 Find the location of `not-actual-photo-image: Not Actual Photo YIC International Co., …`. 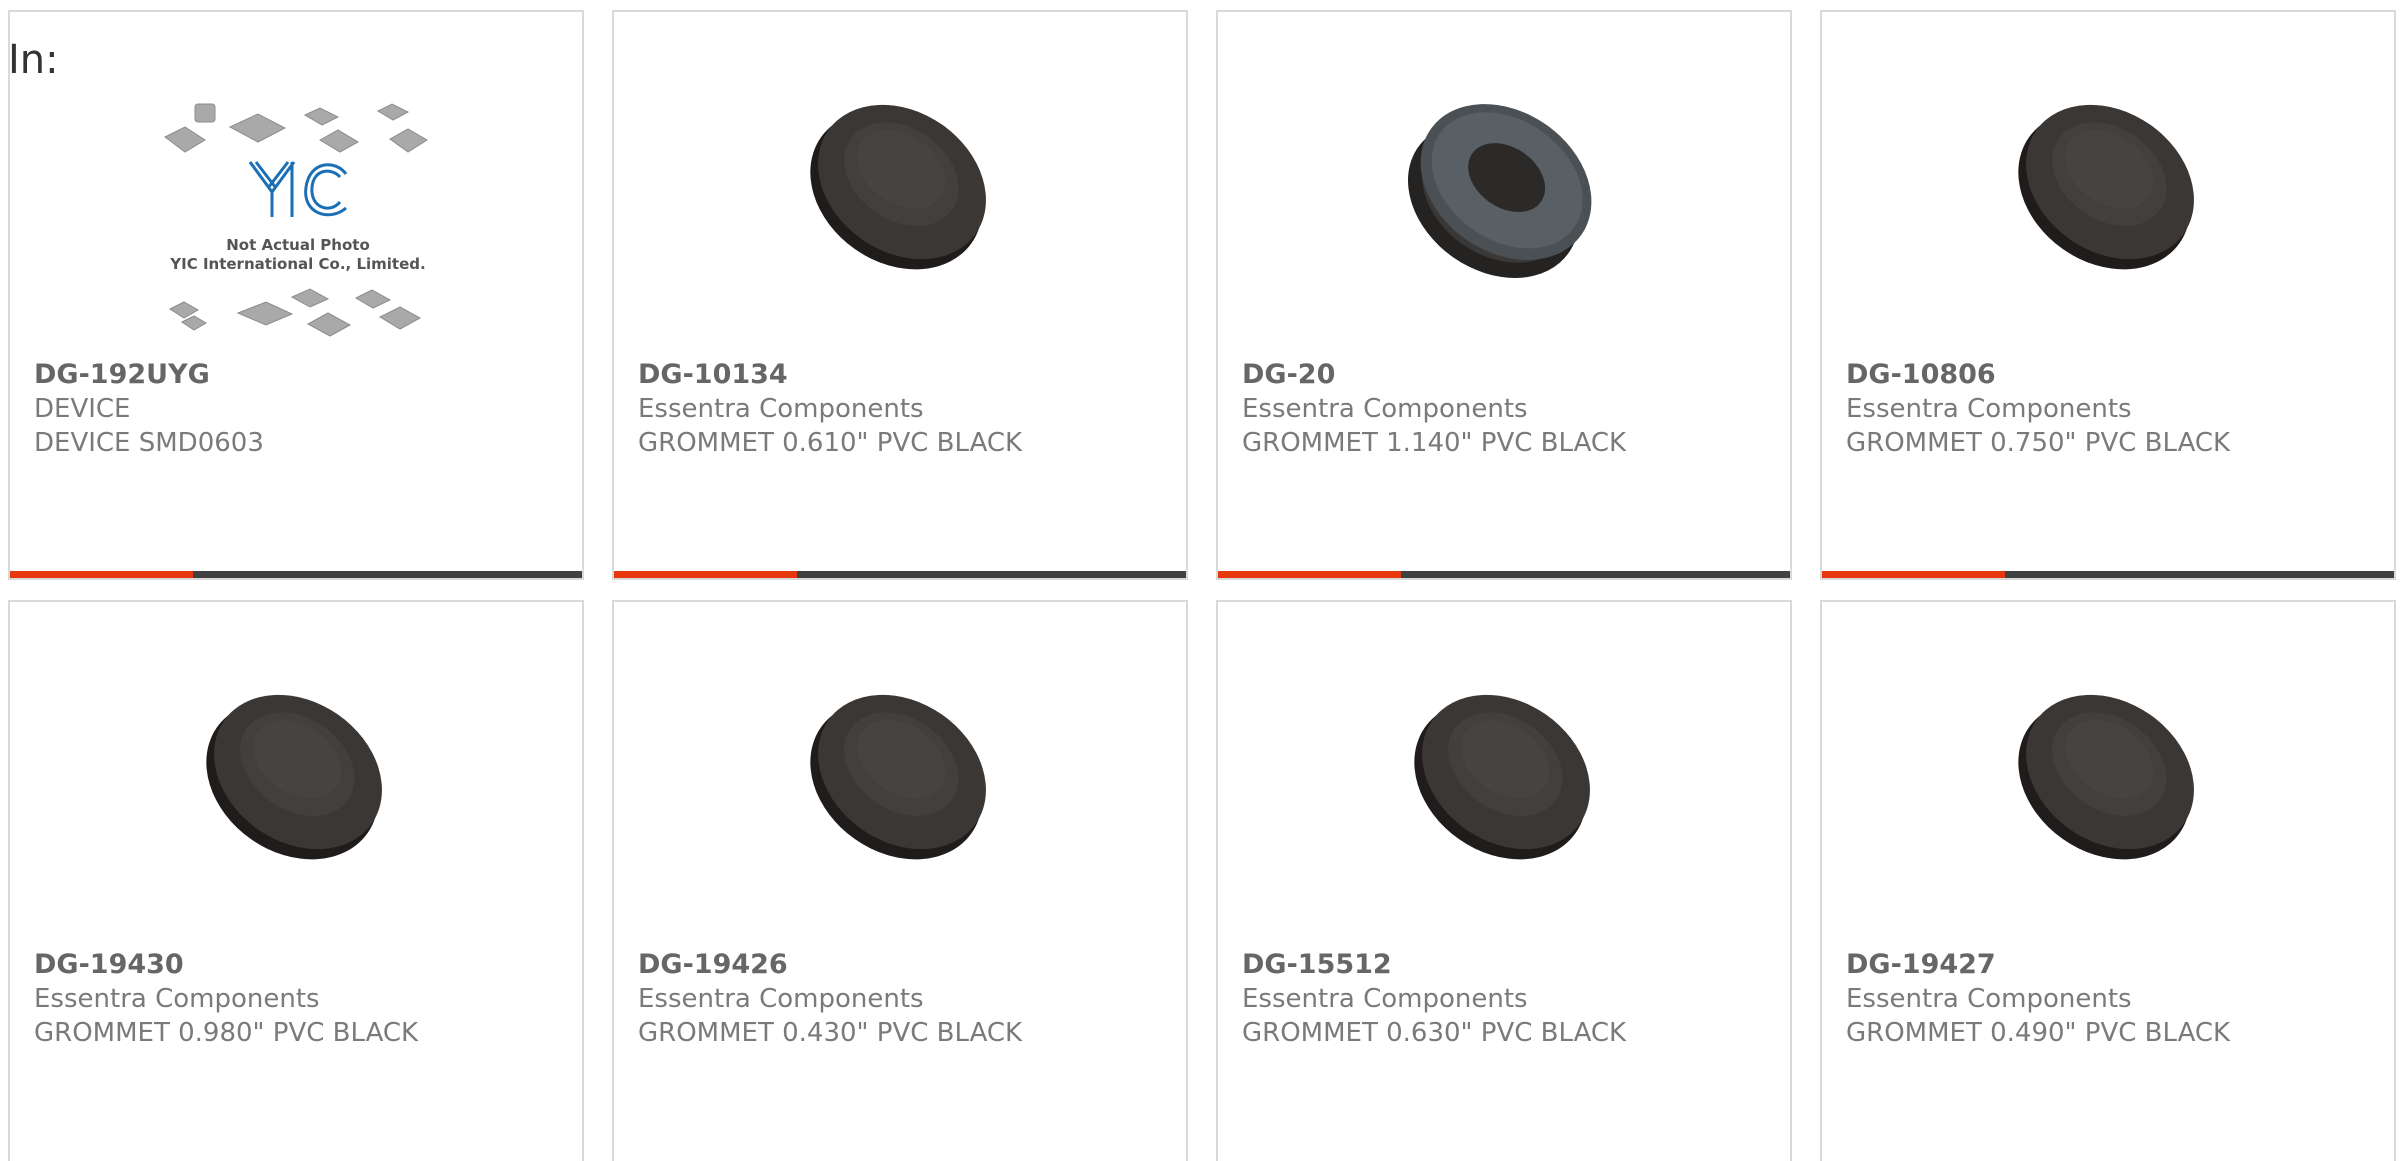

not-actual-photo-image: Not Actual Photo YIC International Co., … is located at coordinates (296, 220).